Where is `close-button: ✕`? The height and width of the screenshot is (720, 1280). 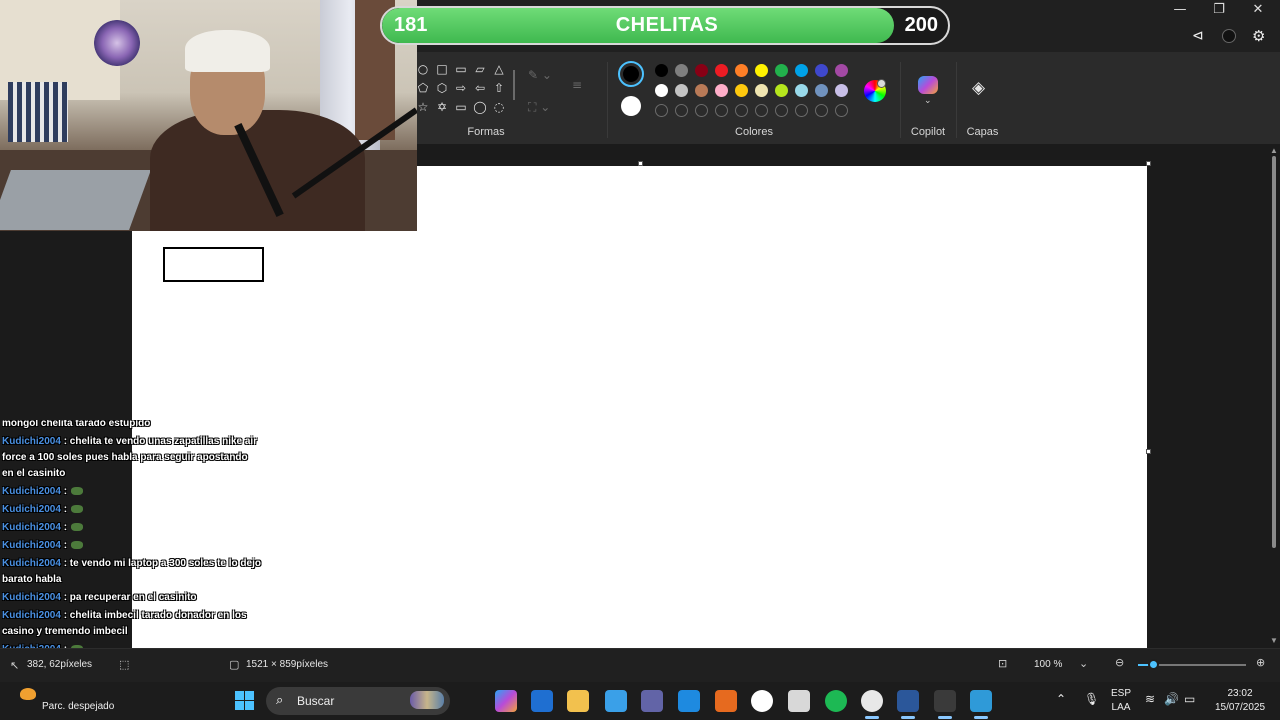 close-button: ✕ is located at coordinates (1258, 10).